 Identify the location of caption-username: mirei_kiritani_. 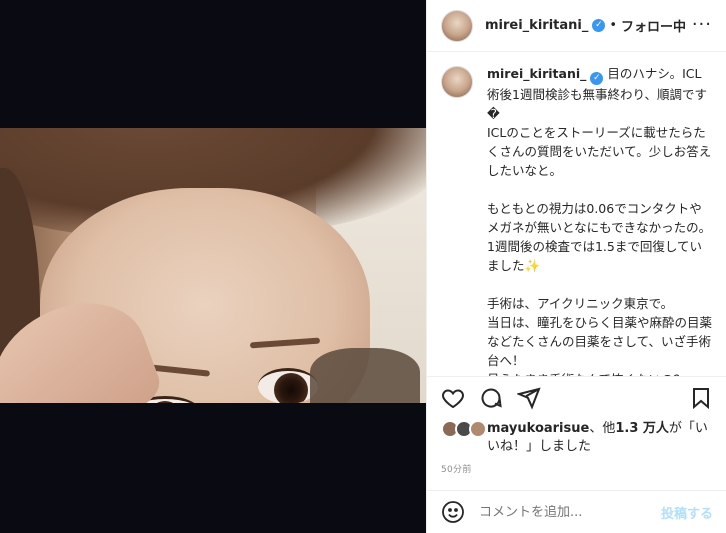
(536, 73).